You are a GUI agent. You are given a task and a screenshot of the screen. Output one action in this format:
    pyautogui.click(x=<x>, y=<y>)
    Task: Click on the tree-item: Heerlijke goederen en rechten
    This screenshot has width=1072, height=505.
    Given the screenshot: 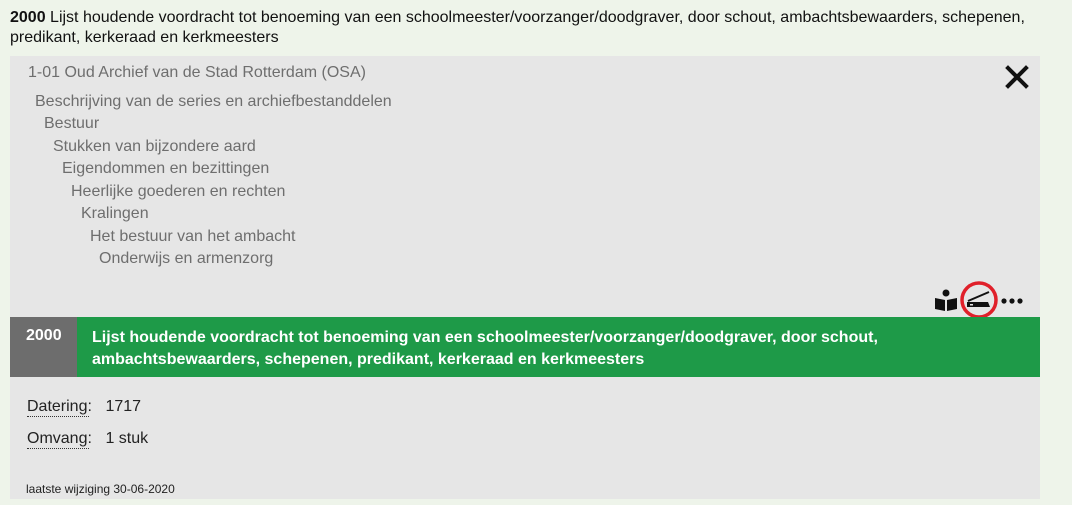 What is the action you would take?
    pyautogui.click(x=178, y=192)
    